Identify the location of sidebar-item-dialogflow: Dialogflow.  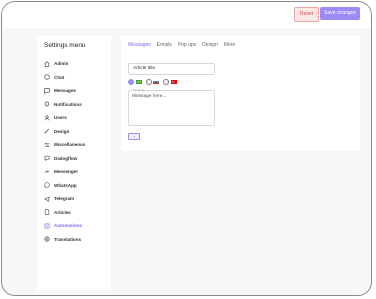
(74, 159).